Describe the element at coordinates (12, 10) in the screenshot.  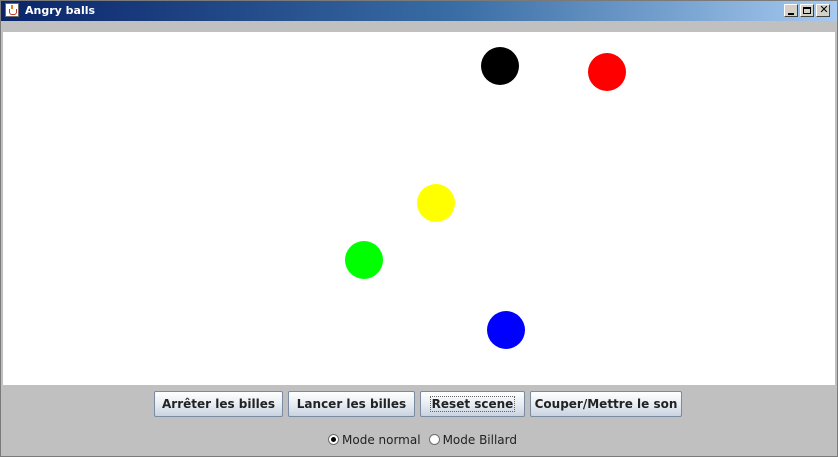
I see `java-cup-icon` at that location.